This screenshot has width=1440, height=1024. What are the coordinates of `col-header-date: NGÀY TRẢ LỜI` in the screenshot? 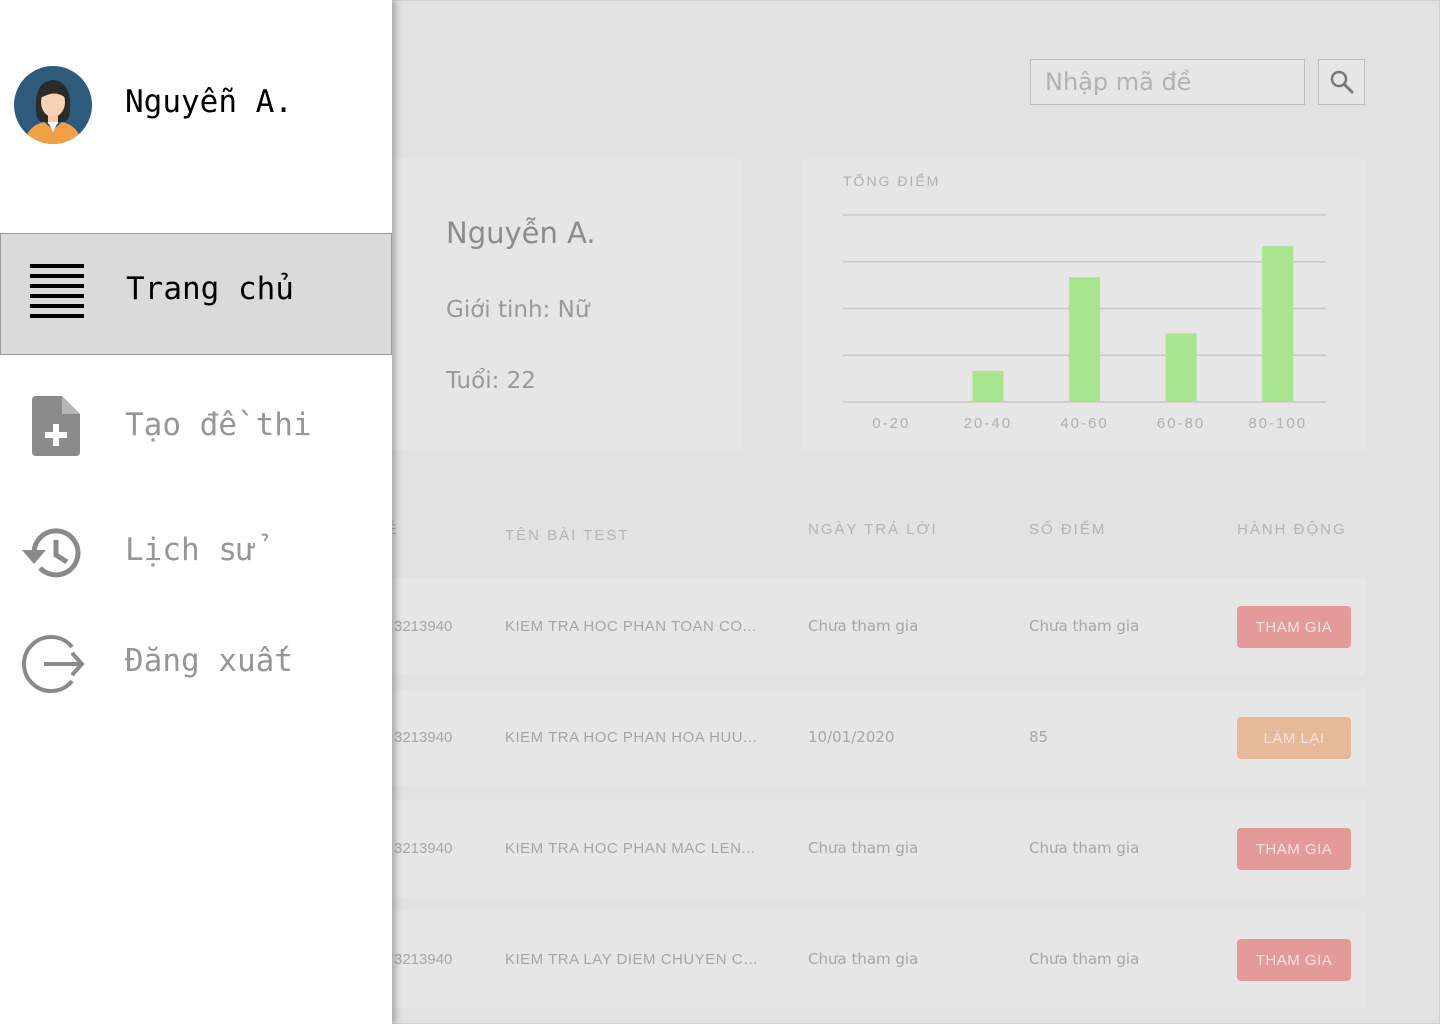 It's located at (873, 529).